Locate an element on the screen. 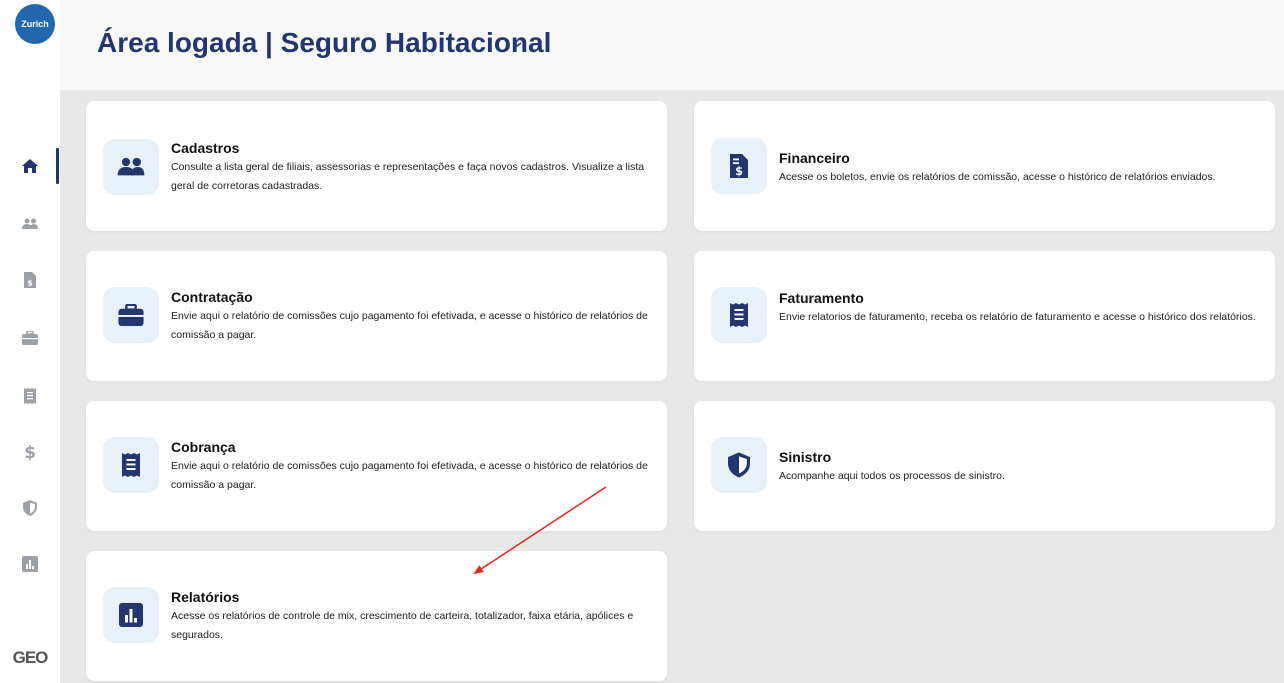 This screenshot has height=683, width=1284. card-title: Cobrança is located at coordinates (203, 447).